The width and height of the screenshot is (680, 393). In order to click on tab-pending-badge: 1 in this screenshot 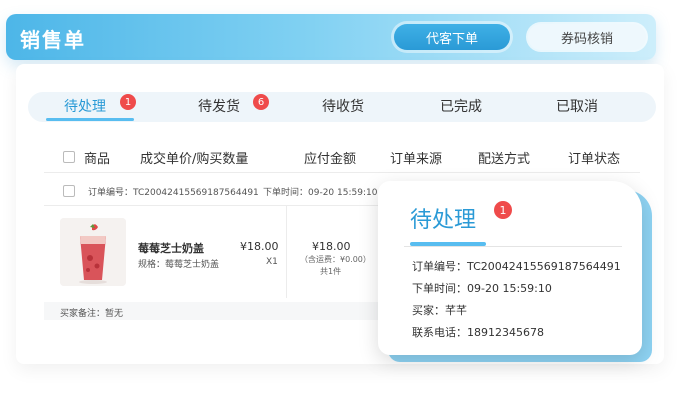, I will do `click(128, 102)`.